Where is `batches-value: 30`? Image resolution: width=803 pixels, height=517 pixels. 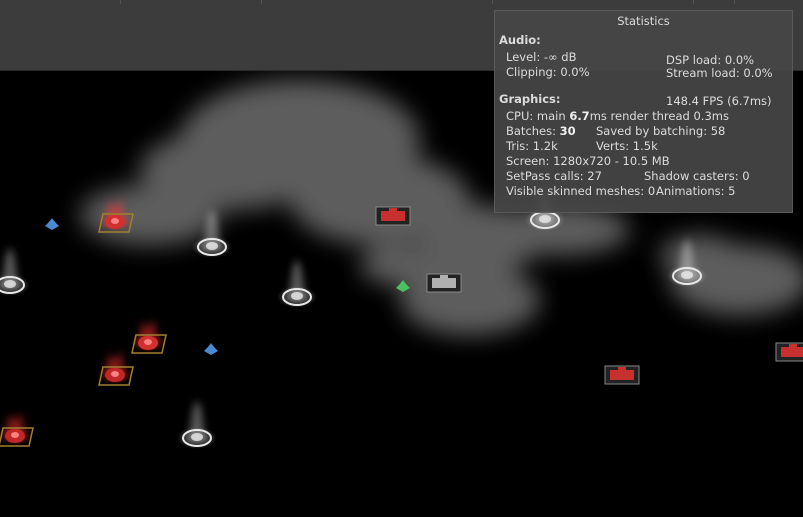
batches-value: 30 is located at coordinates (567, 131).